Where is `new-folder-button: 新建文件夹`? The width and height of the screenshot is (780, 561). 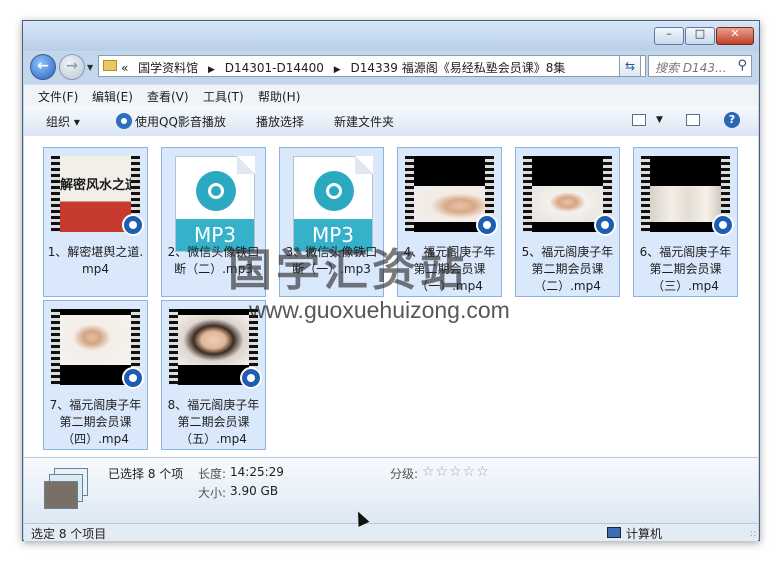
new-folder-button: 新建文件夹 is located at coordinates (364, 121).